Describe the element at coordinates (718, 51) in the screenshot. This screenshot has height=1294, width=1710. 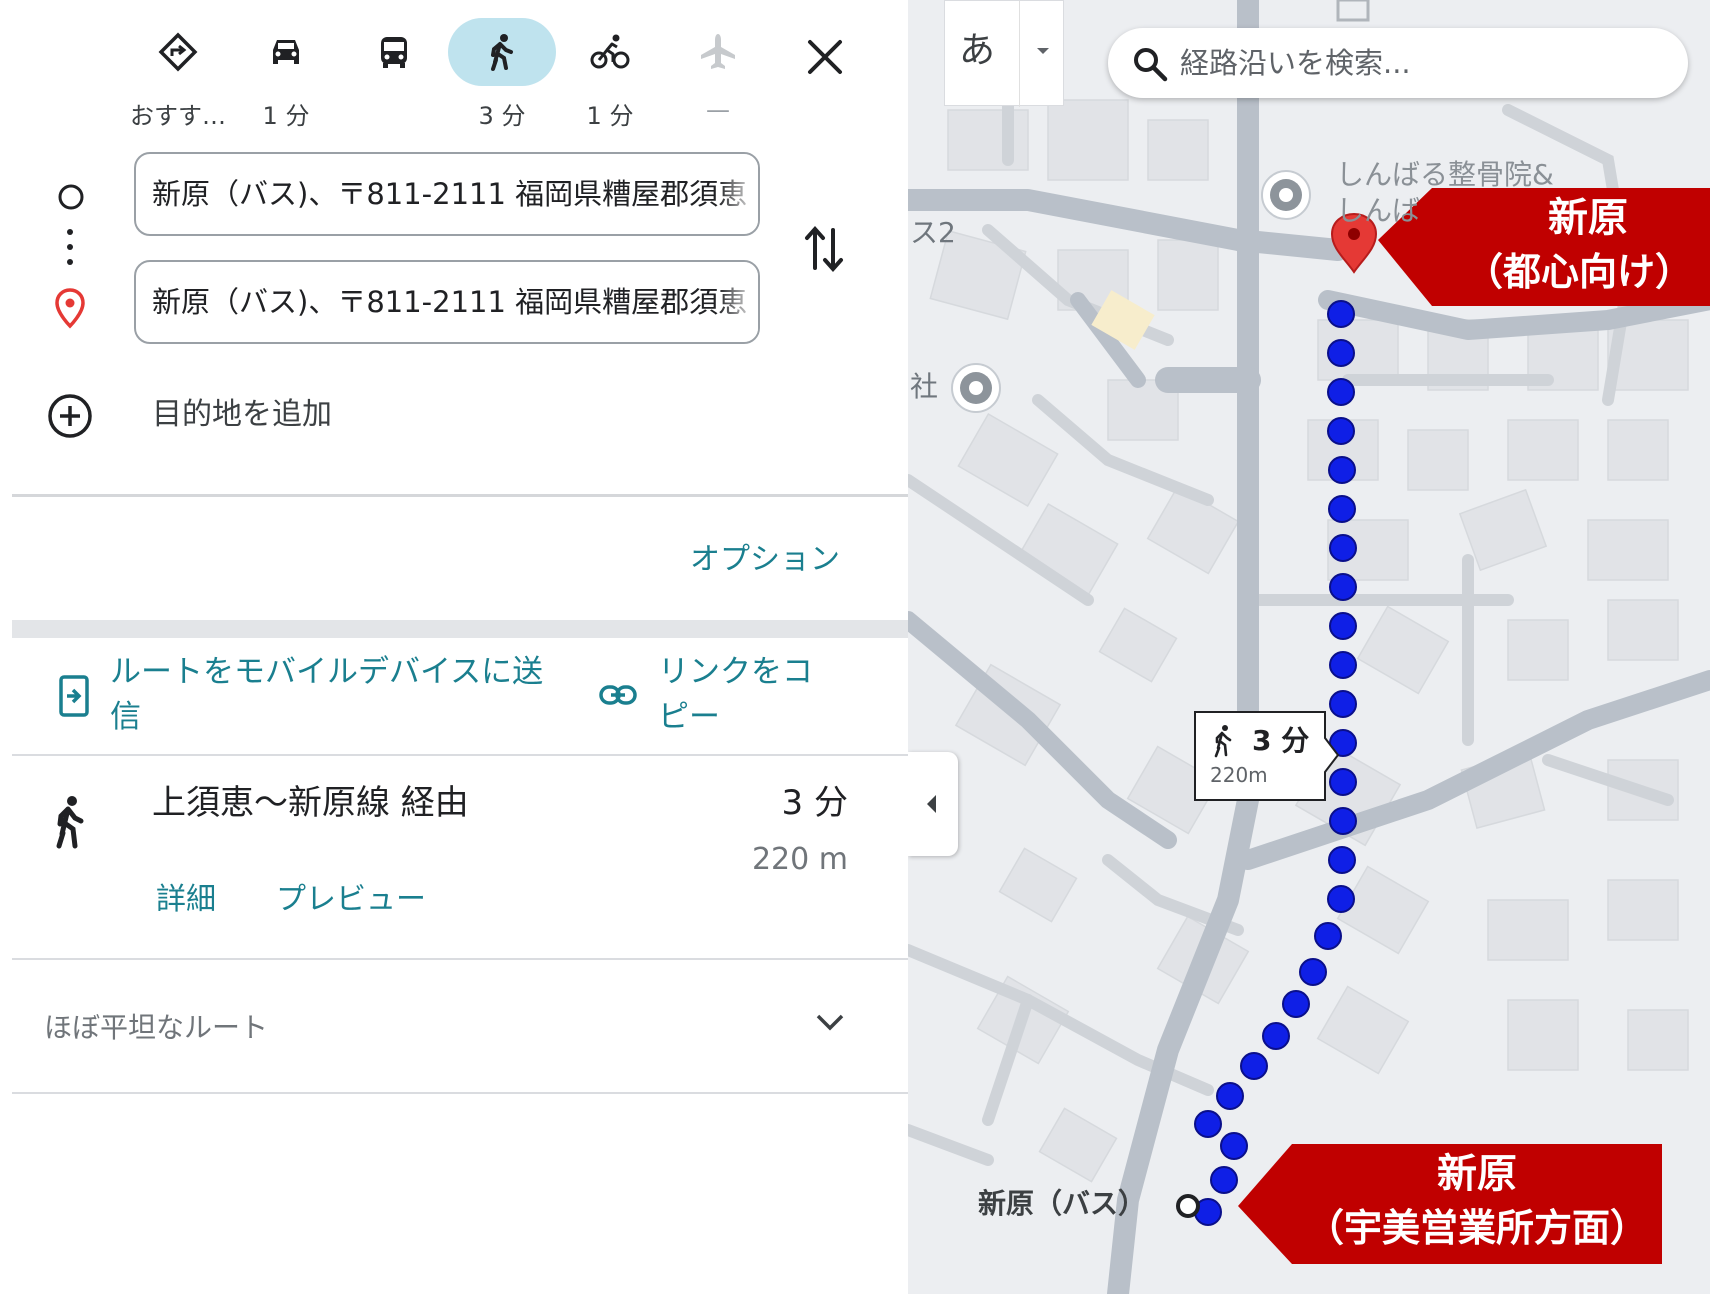
I see `airplane-icon` at that location.